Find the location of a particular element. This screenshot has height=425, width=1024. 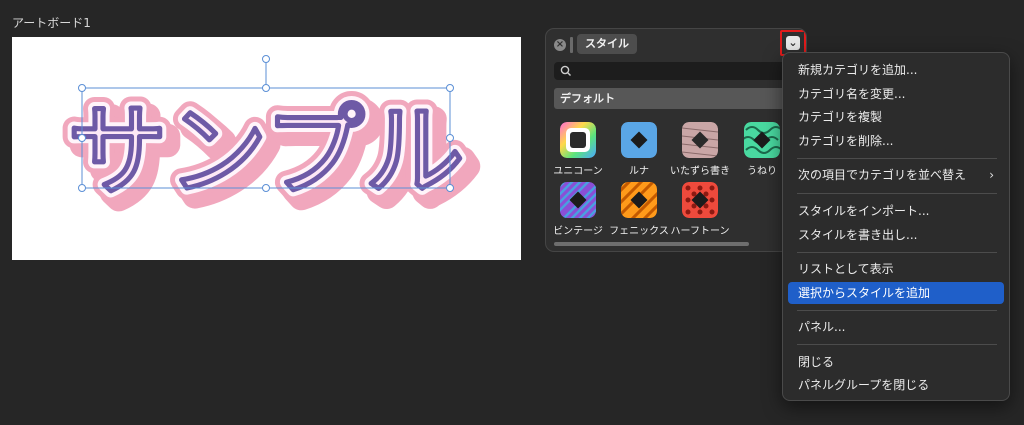

search-icon is located at coordinates (565, 70).